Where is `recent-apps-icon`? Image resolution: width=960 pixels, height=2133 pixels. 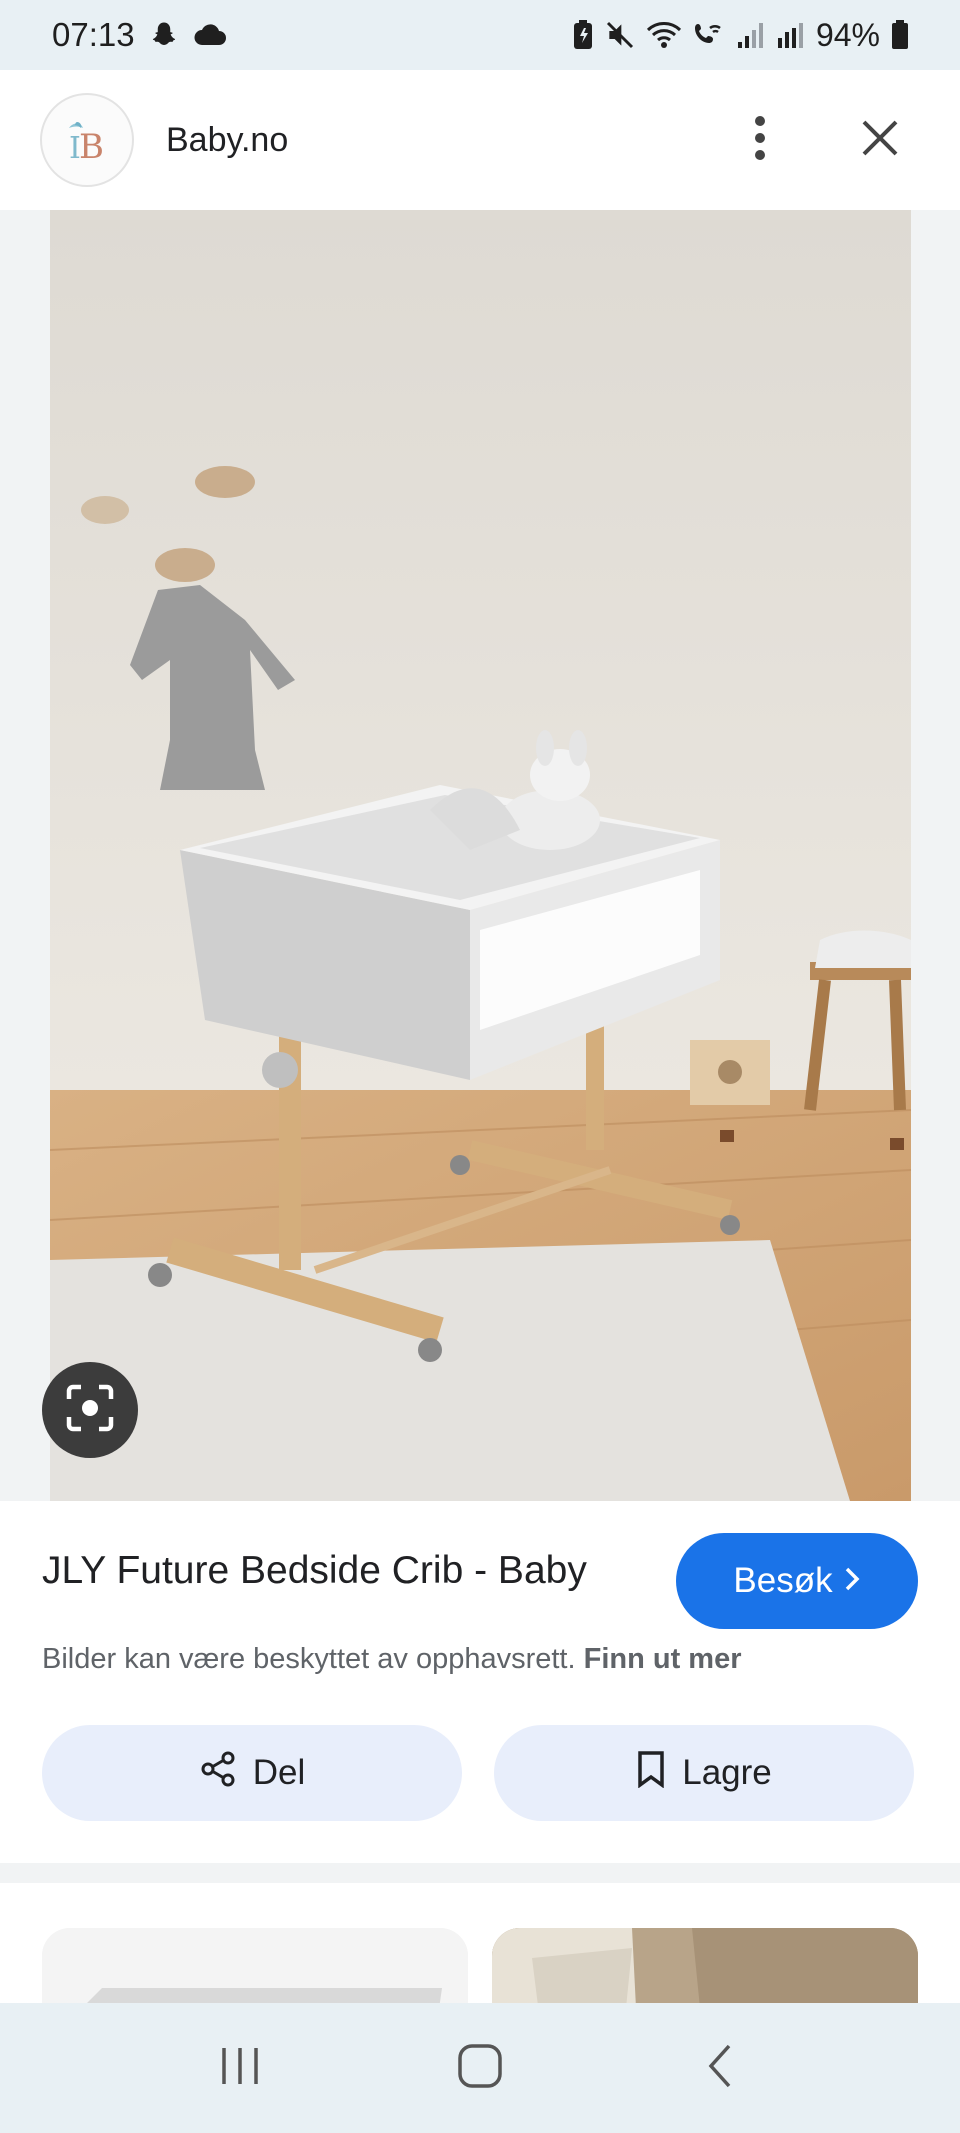 recent-apps-icon is located at coordinates (240, 2068).